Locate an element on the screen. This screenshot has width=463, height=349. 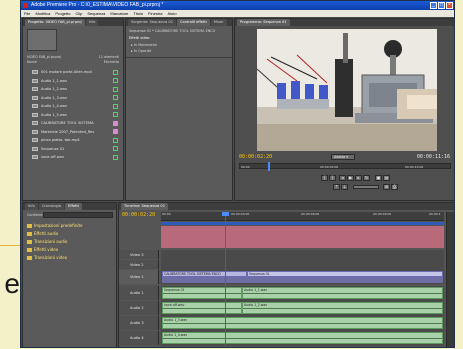
tab-project: Progetto: VIDEO FAB_pi.prproj is located at coordinates (55, 22).